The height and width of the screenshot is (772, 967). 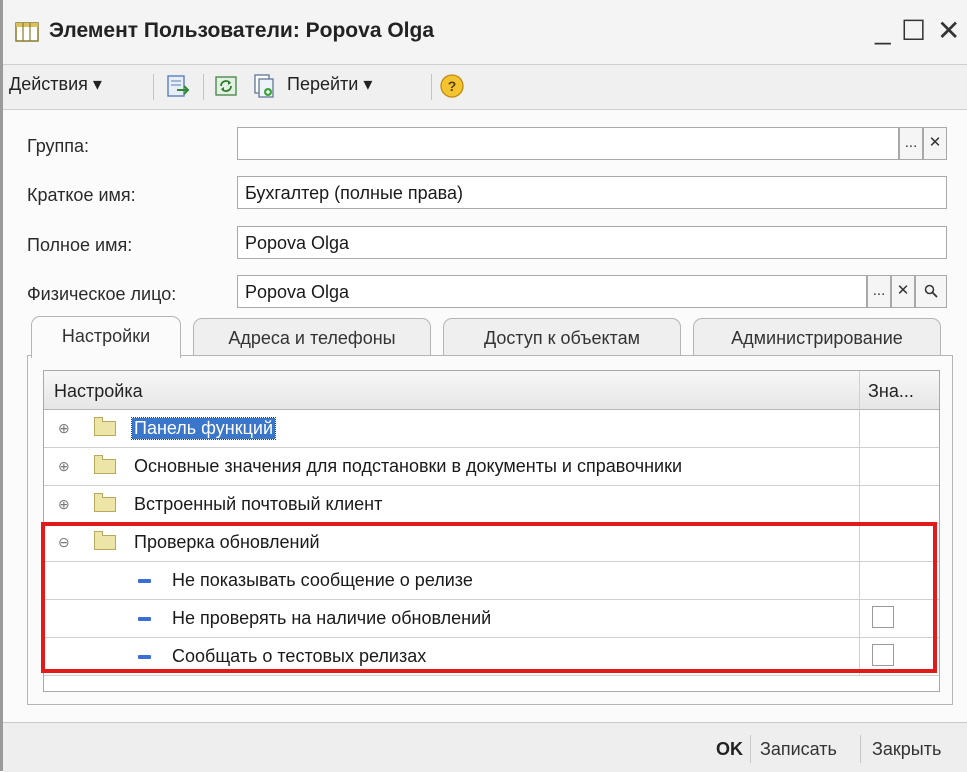 What do you see at coordinates (258, 504) in the screenshot?
I see `row-label: Встроенный почтовый клиент` at bounding box center [258, 504].